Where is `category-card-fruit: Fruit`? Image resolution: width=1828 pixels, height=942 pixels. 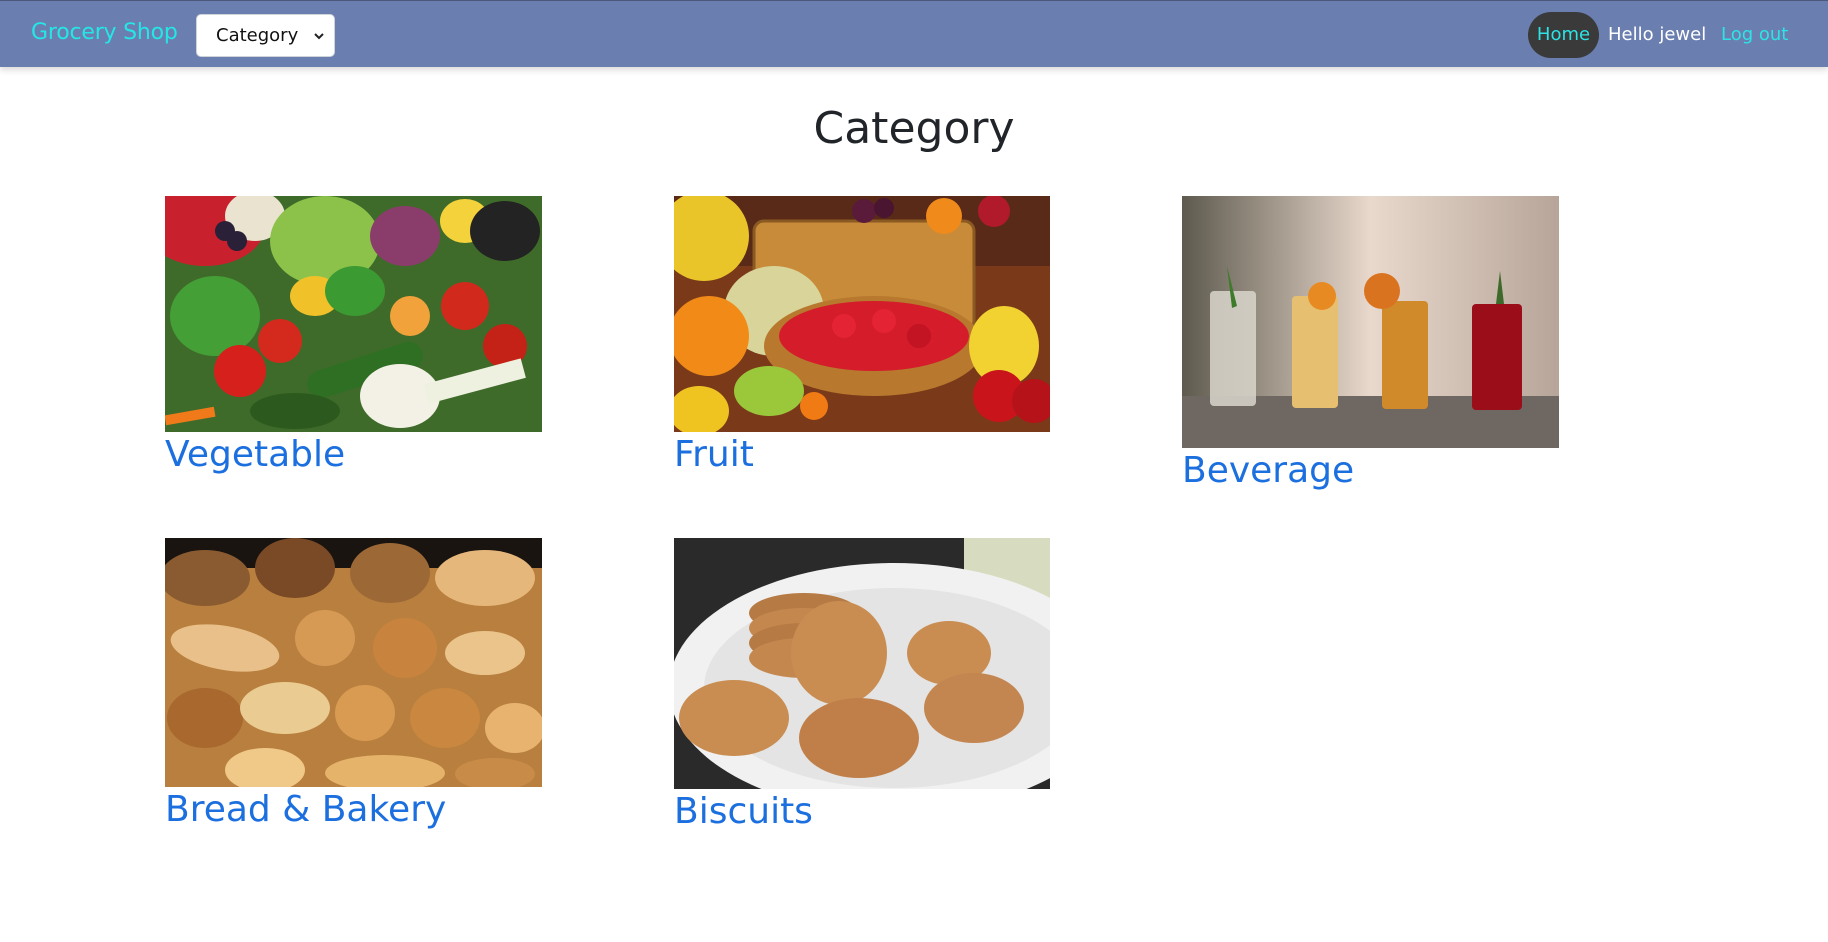 category-card-fruit: Fruit is located at coordinates (862, 335).